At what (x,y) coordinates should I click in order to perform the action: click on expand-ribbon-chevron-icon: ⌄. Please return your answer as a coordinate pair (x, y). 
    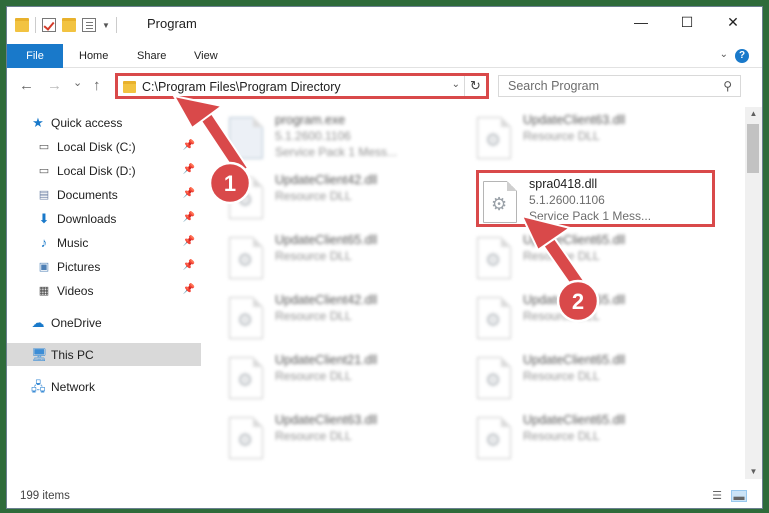
    Looking at the image, I should click on (724, 54).